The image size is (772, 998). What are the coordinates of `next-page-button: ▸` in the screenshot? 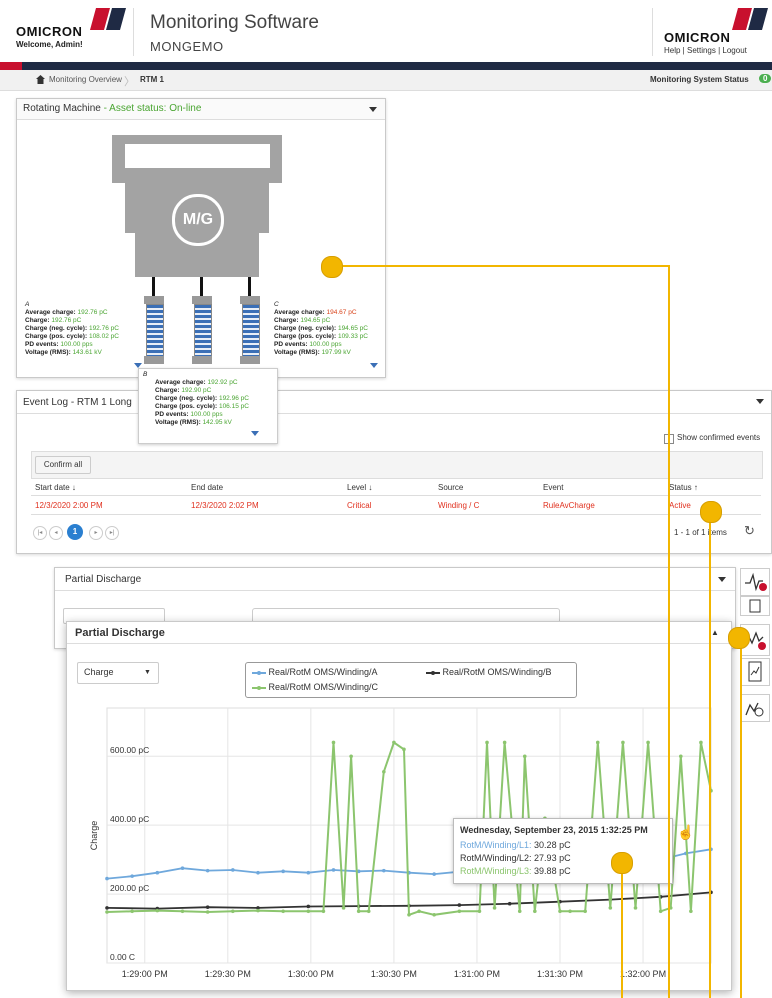 It's located at (96, 533).